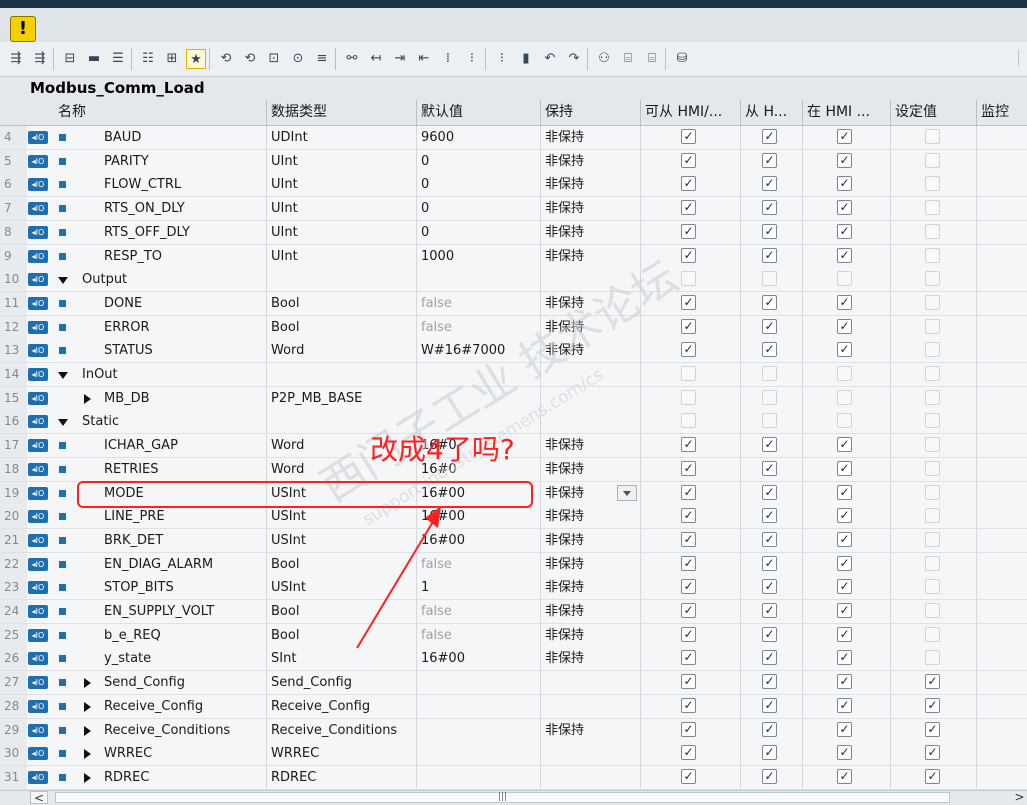 This screenshot has height=805, width=1027. I want to click on cell-datatype: UDInt, so click(341, 137).